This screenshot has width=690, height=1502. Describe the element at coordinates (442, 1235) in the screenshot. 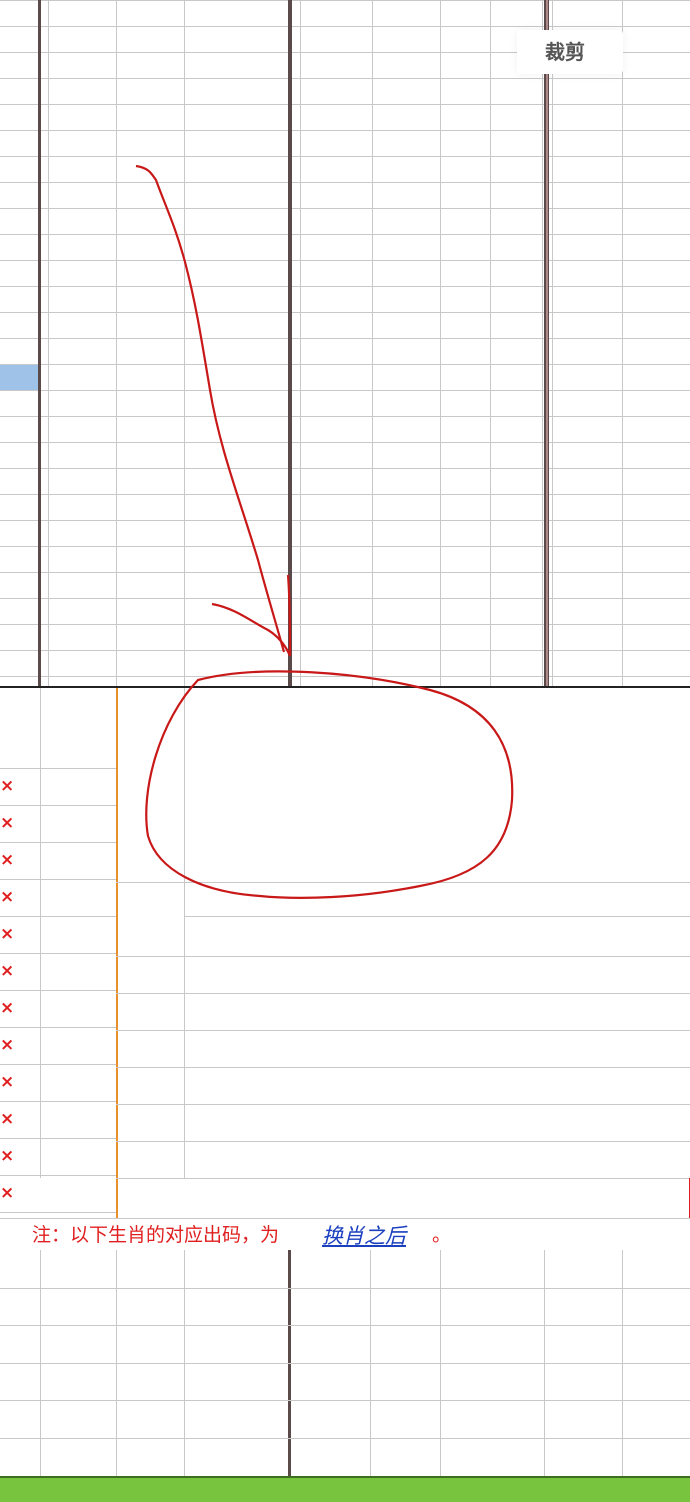

I see `note-suffix: 。` at that location.